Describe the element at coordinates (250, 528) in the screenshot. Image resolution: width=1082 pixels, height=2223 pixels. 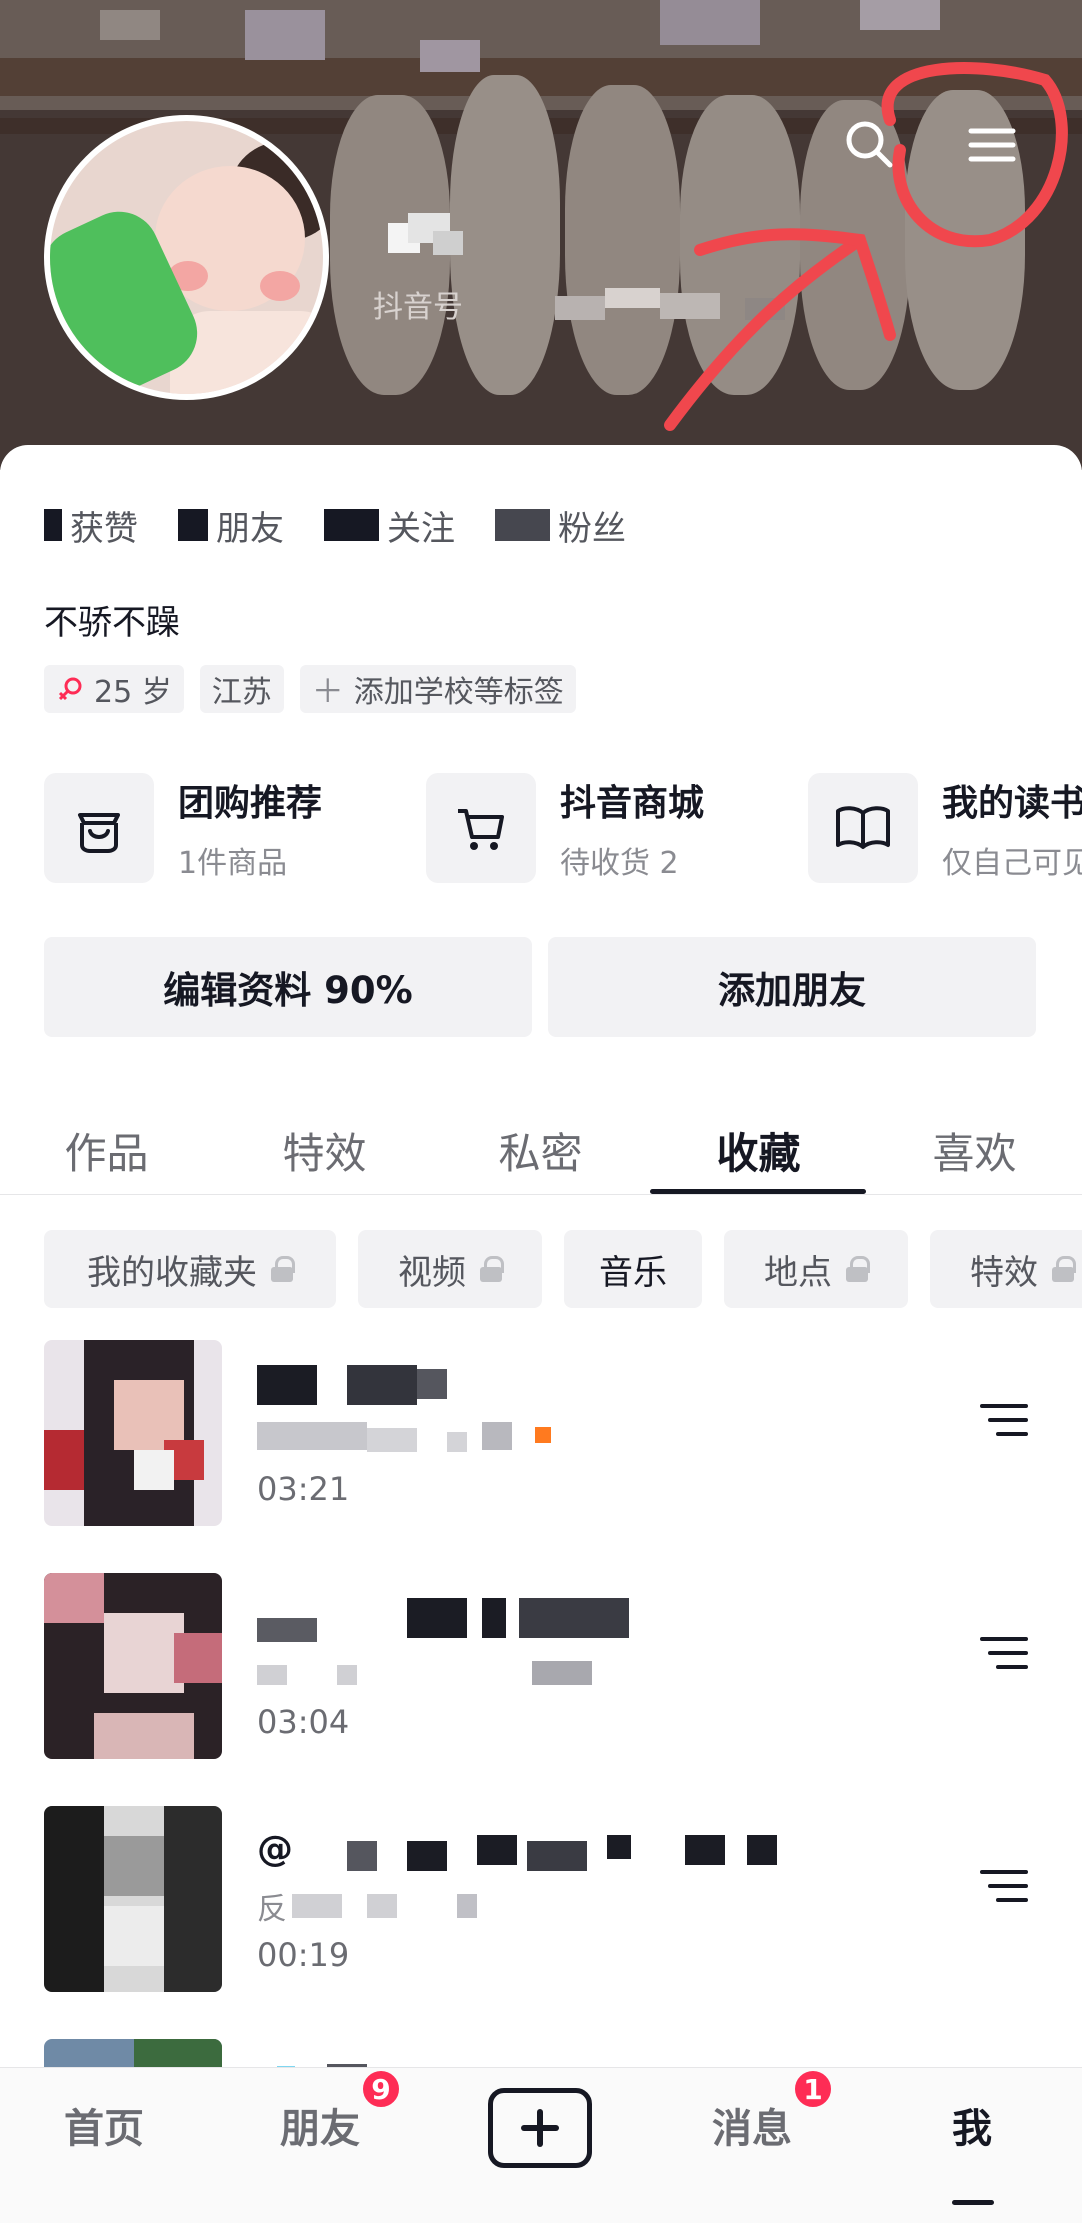
I see `stat-label: 朋友` at that location.